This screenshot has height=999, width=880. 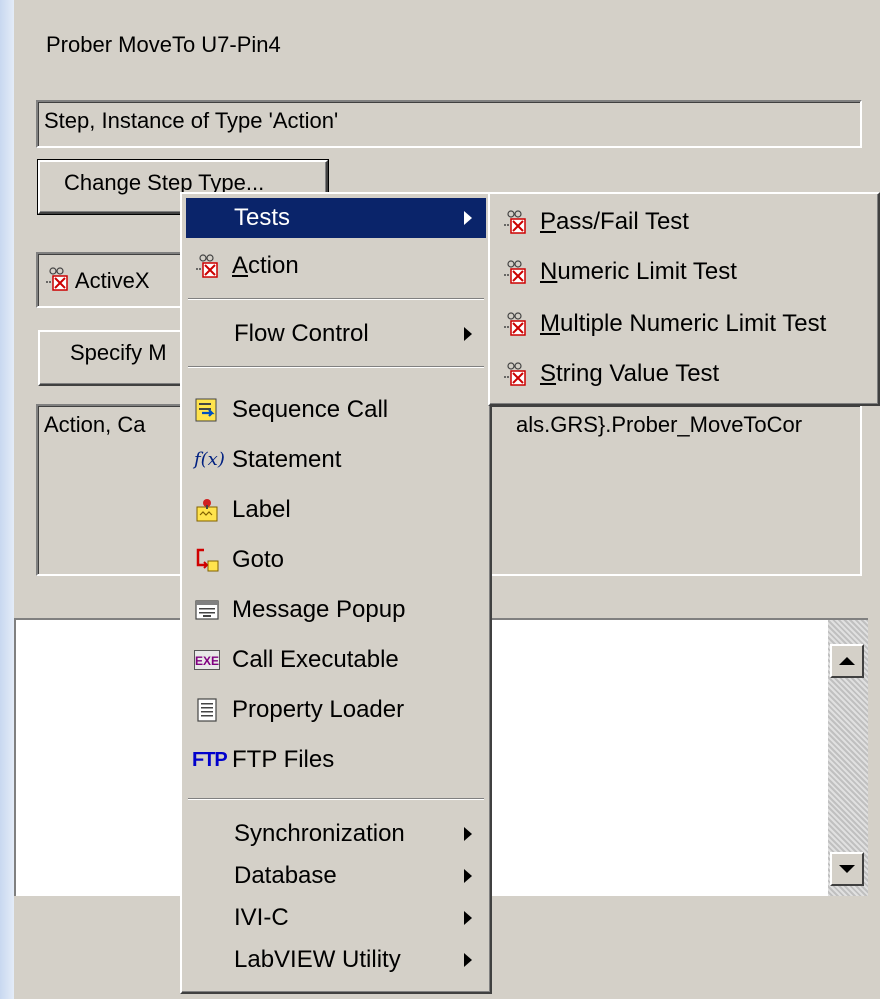 I want to click on menu-item-flow-control: Flow Control, so click(x=336, y=334).